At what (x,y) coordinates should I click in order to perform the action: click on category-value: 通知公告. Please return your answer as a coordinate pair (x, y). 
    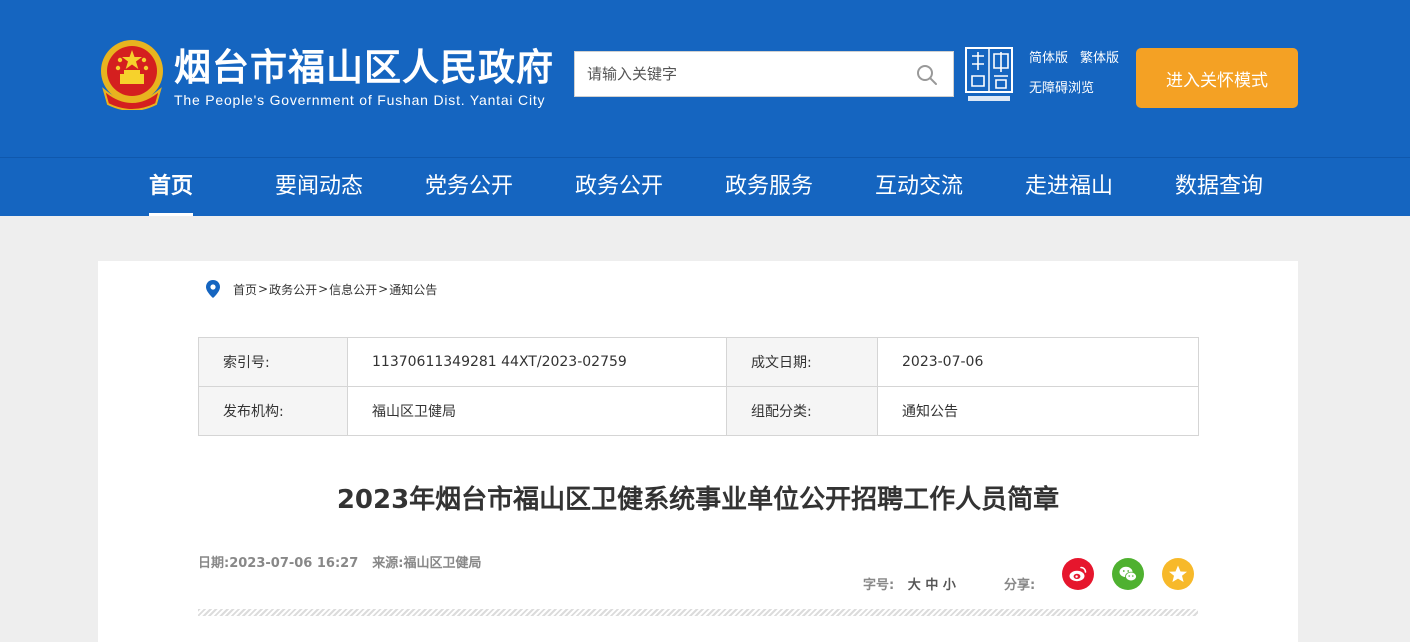
    Looking at the image, I should click on (1038, 411).